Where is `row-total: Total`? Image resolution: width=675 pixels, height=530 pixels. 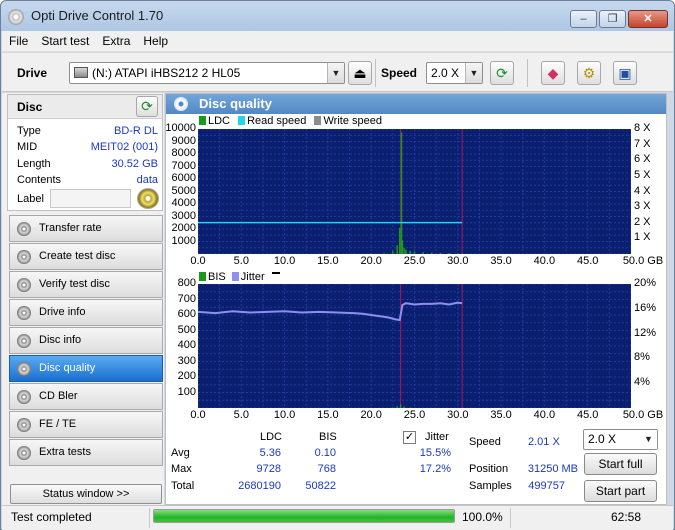 row-total: Total is located at coordinates (183, 486).